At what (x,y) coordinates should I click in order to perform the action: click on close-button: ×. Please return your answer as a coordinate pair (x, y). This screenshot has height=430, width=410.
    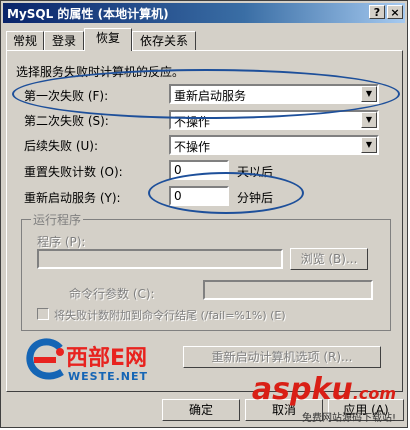
    Looking at the image, I should click on (395, 12).